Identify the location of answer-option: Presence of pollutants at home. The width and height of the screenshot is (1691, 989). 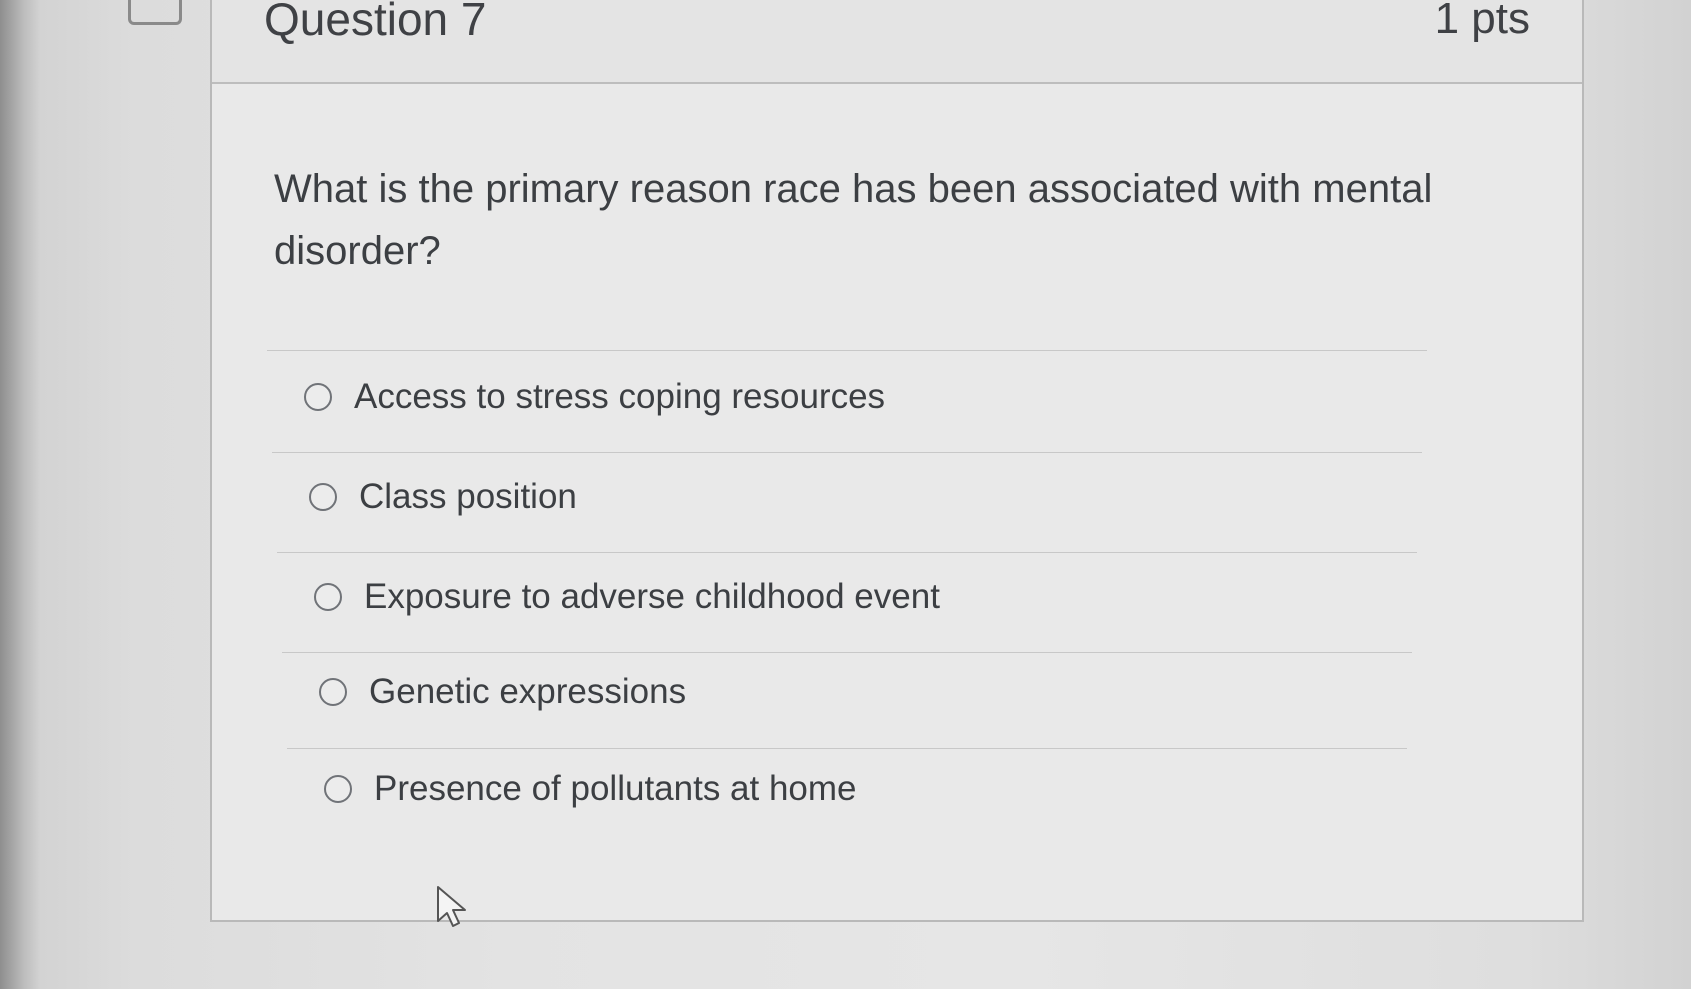
(590, 789).